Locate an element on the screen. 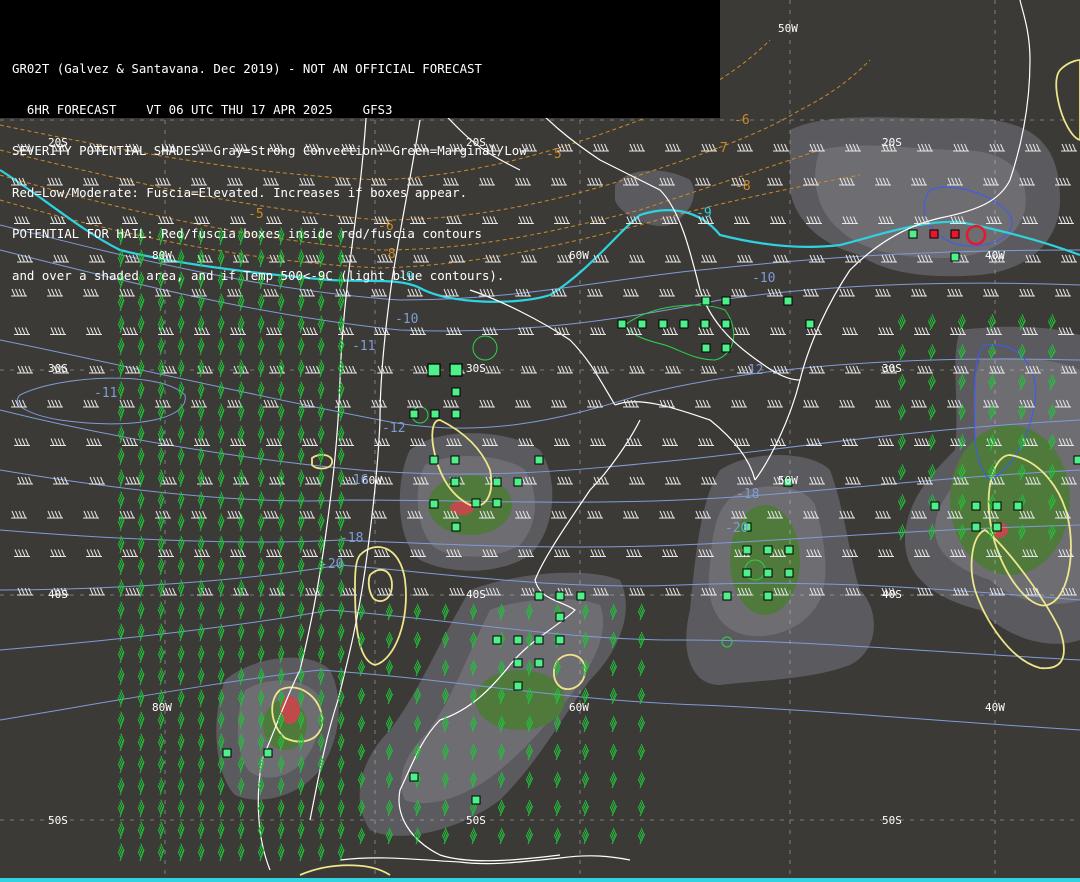  label-lat-30s-left: 30S is located at coordinates (58, 368).